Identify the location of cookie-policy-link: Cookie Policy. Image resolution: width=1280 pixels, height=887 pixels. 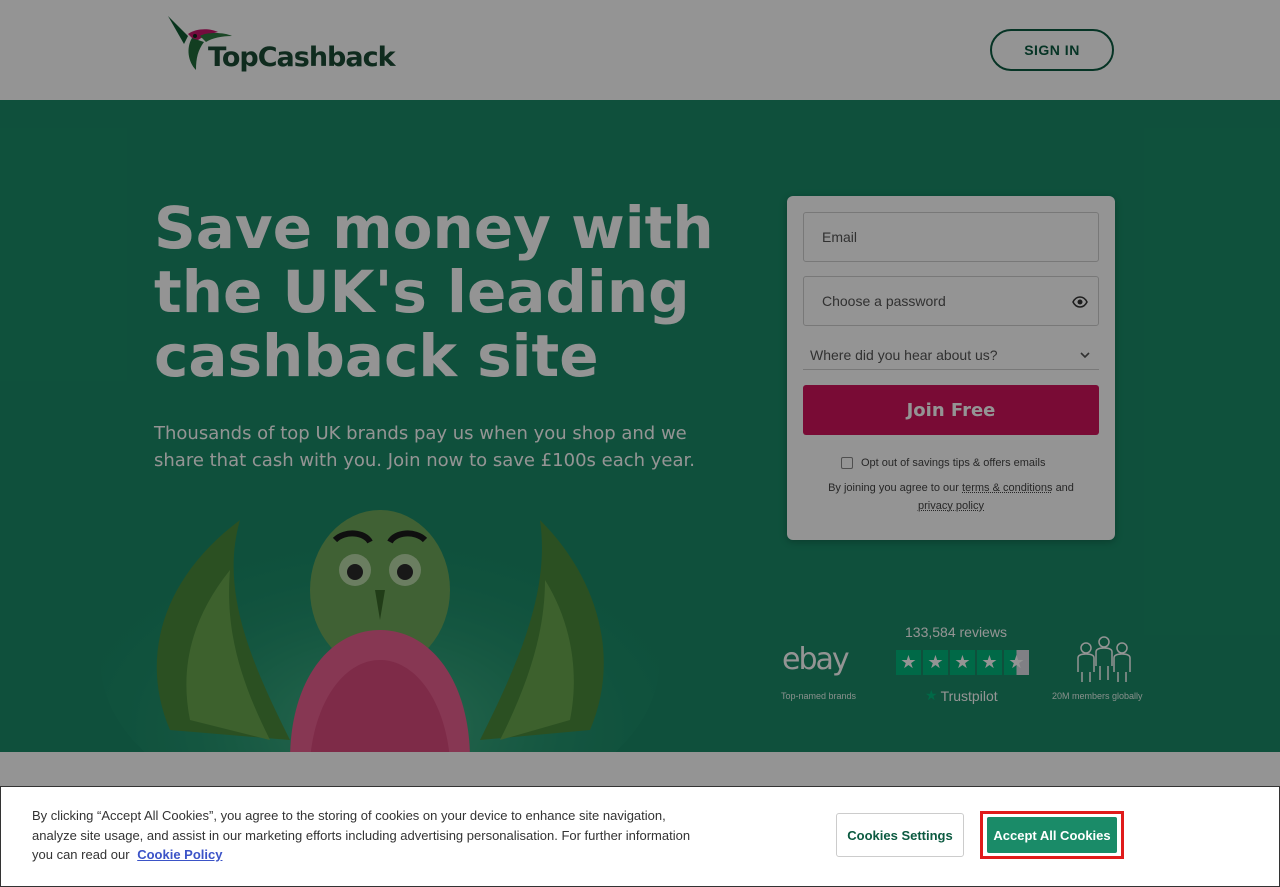
(179, 854).